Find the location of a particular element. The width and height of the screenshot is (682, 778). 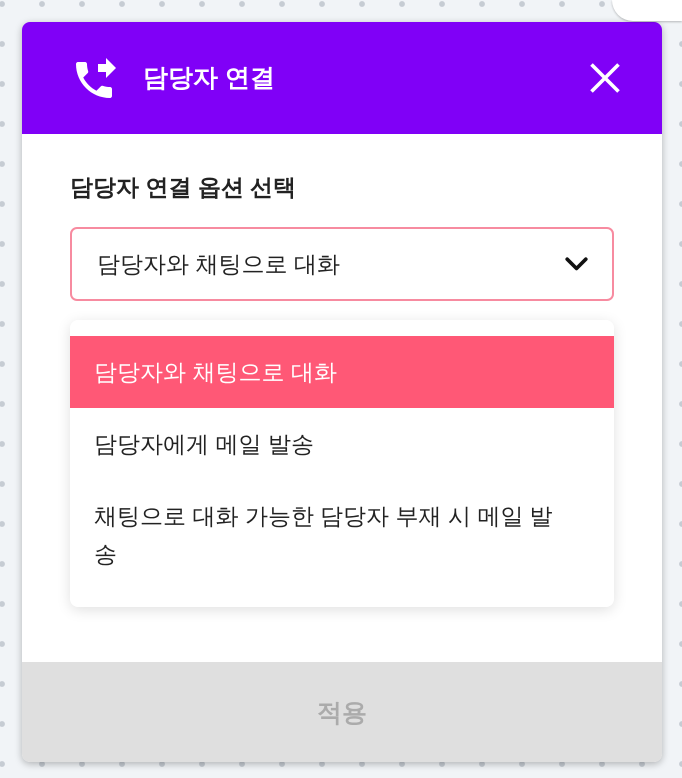

dropdown-option: 채팅으로 대화 가능한 담당자 부재 시 메일 발송 is located at coordinates (342, 535).